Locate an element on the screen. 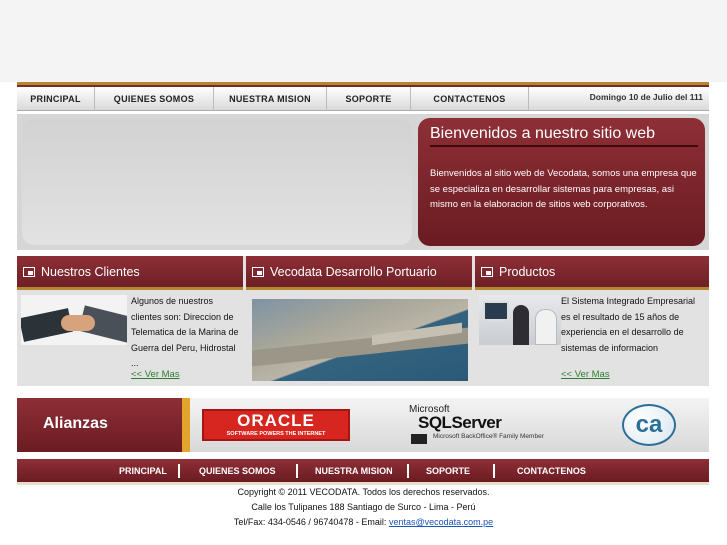 The height and width of the screenshot is (545, 727). footer-nav-quienes-somos: QUIENES SOMOS is located at coordinates (237, 470).